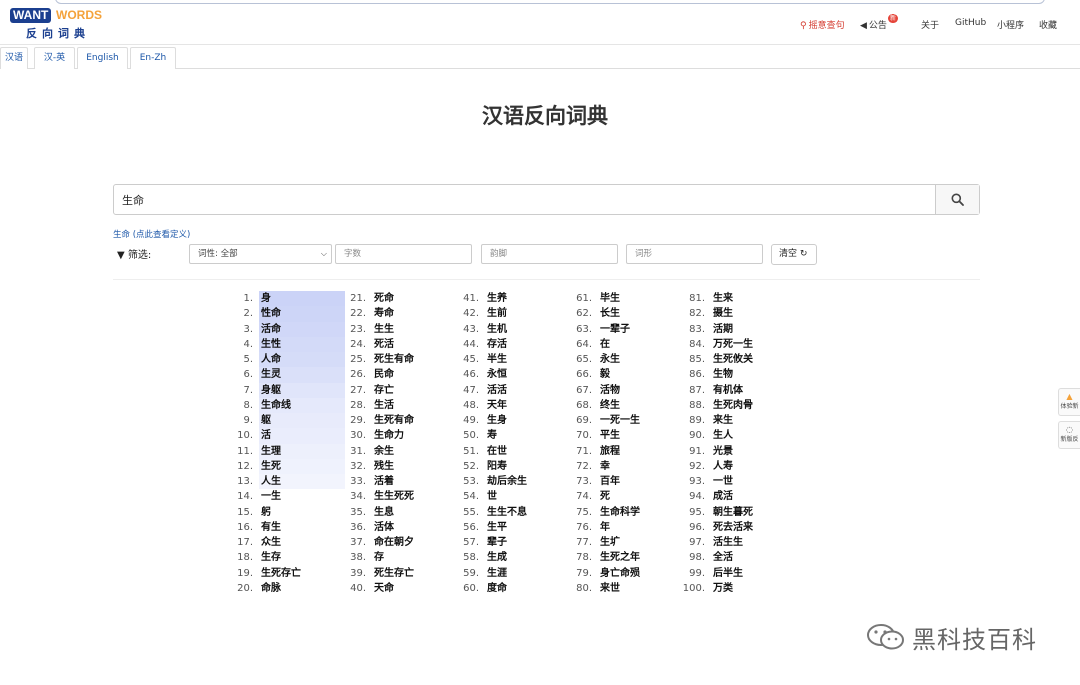  Describe the element at coordinates (286, 451) in the screenshot. I see `result-item: 11. 生理` at that location.